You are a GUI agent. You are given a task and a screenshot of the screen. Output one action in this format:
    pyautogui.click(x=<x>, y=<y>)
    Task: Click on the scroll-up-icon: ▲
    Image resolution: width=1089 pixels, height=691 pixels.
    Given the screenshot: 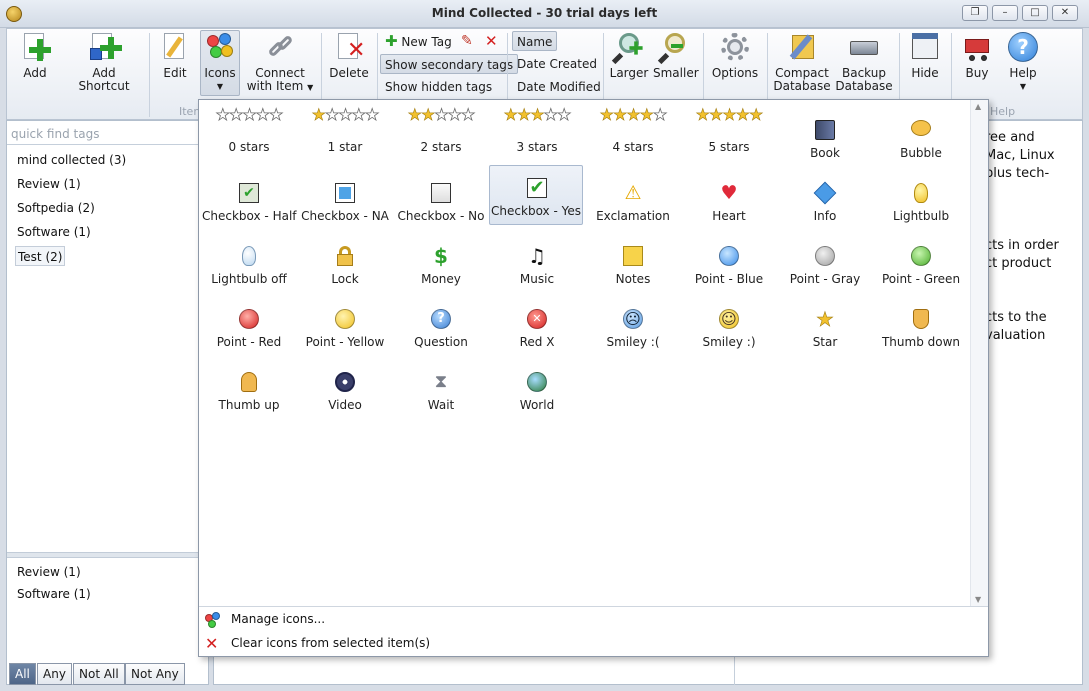 What is the action you would take?
    pyautogui.click(x=978, y=106)
    